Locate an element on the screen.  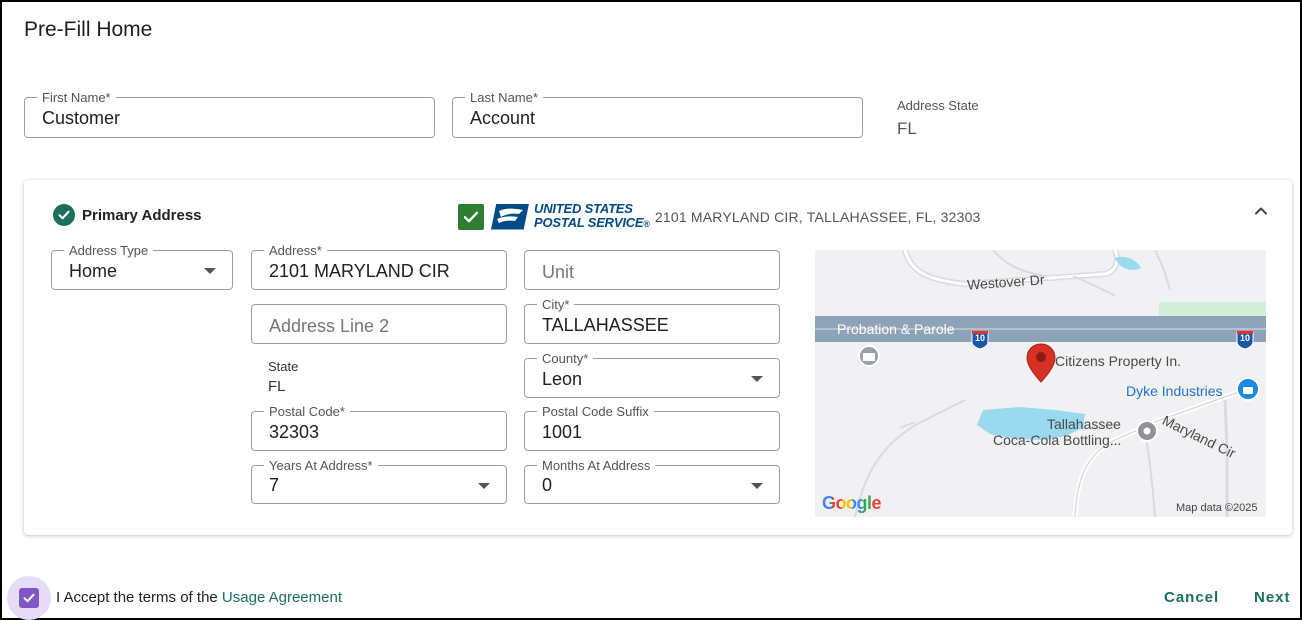
state-value: FL is located at coordinates (277, 386).